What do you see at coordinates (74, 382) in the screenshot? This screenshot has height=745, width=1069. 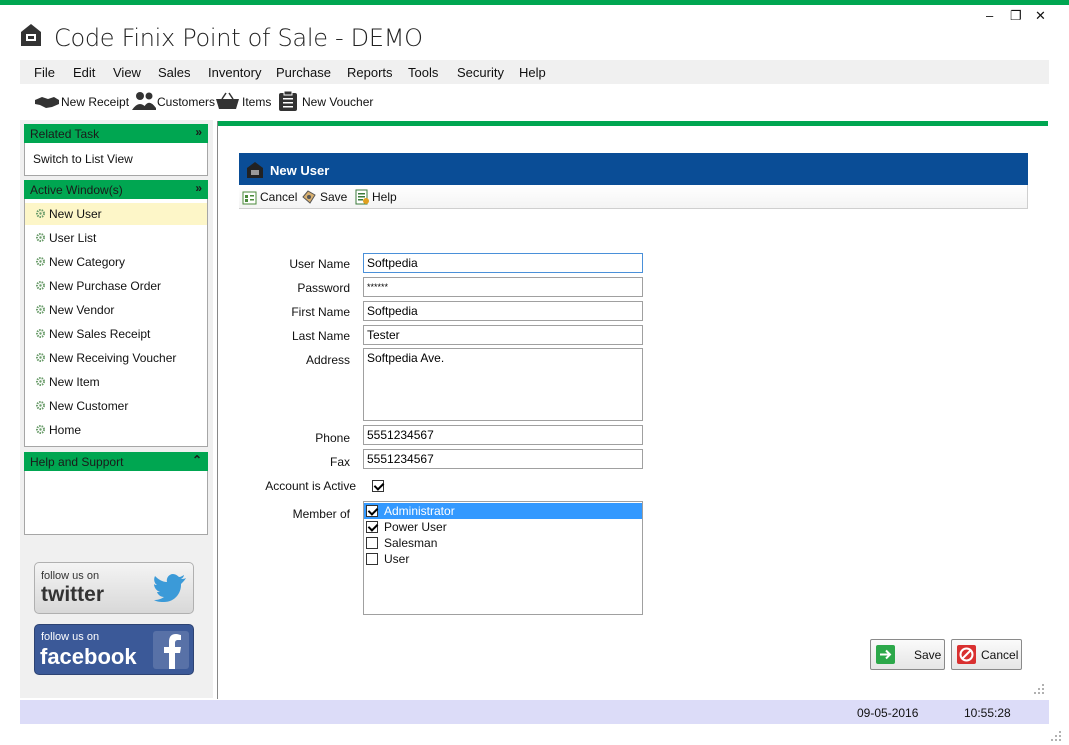 I see `active-window-label: New Item` at bounding box center [74, 382].